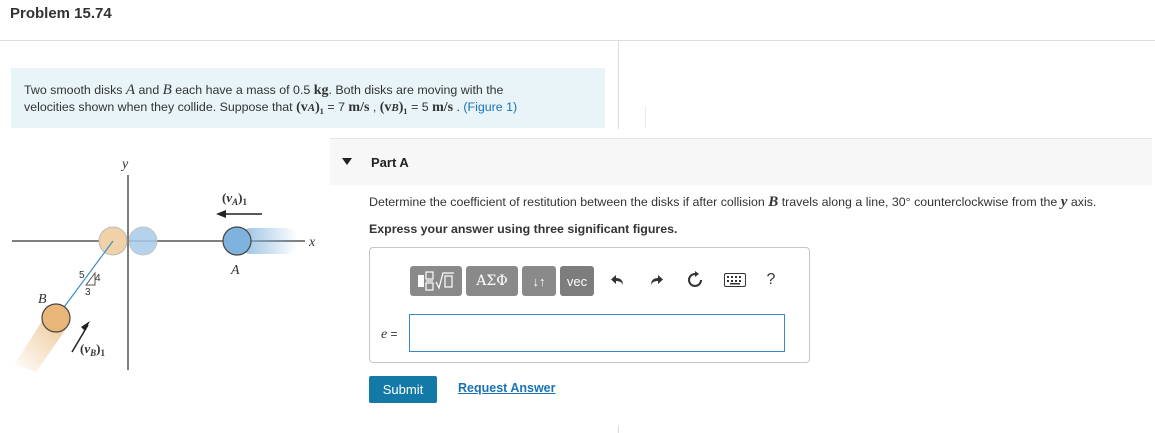 The height and width of the screenshot is (433, 1155). Describe the element at coordinates (416, 90) in the screenshot. I see `statement-text: . Both disks are moving with the` at that location.